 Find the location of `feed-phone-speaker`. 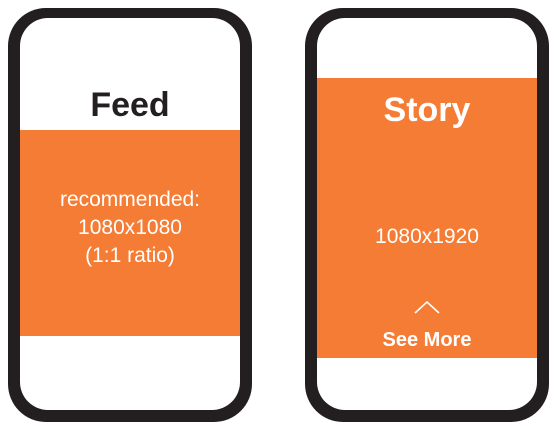

feed-phone-speaker is located at coordinates (121, 49).